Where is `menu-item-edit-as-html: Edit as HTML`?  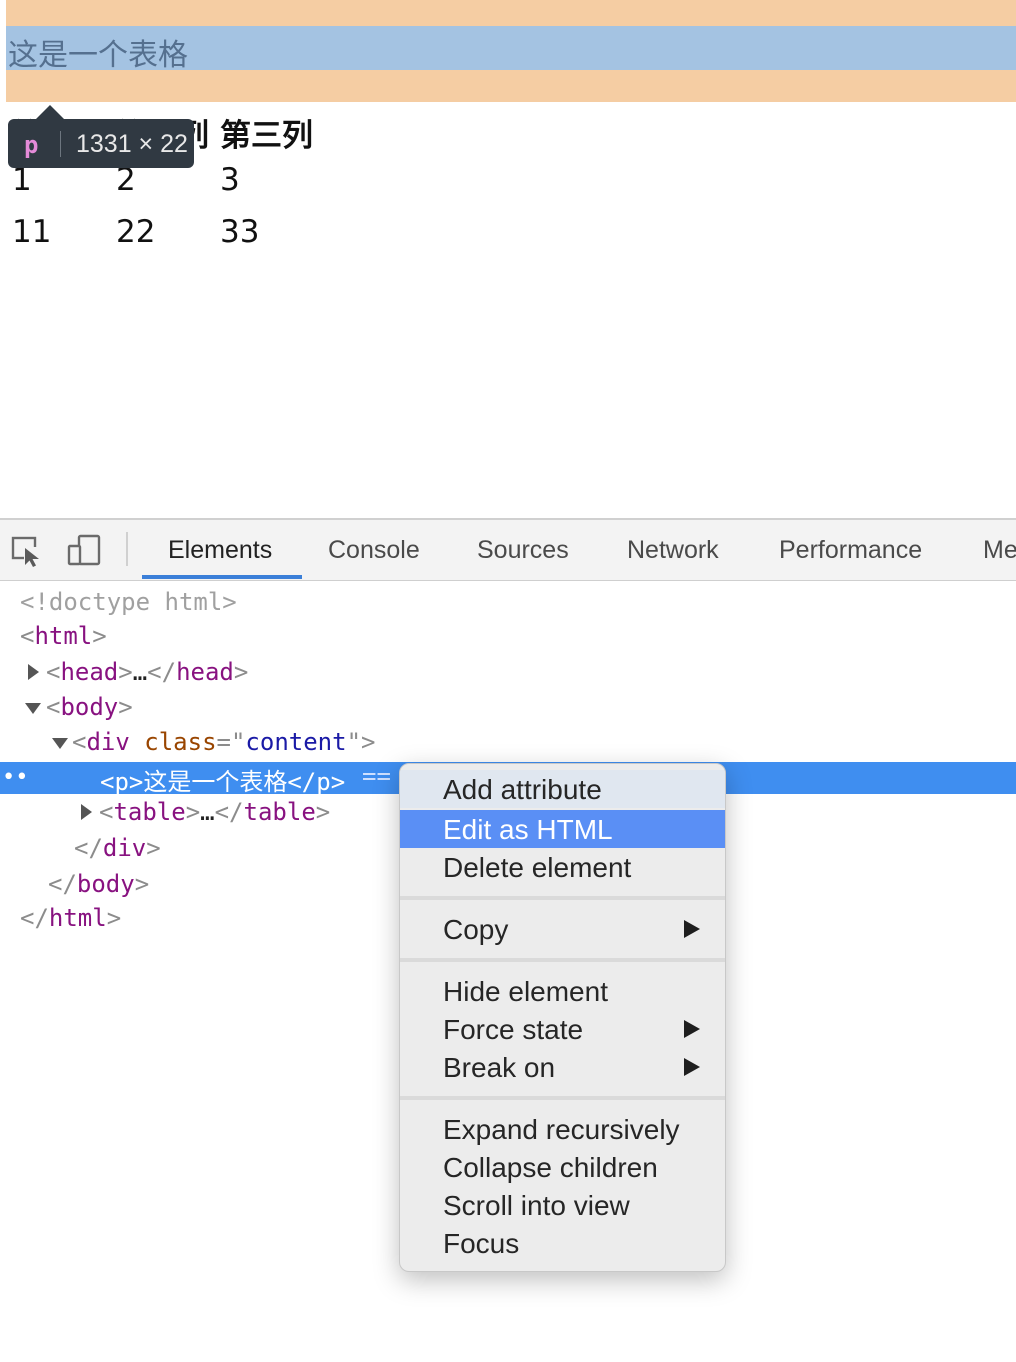 menu-item-edit-as-html: Edit as HTML is located at coordinates (562, 829).